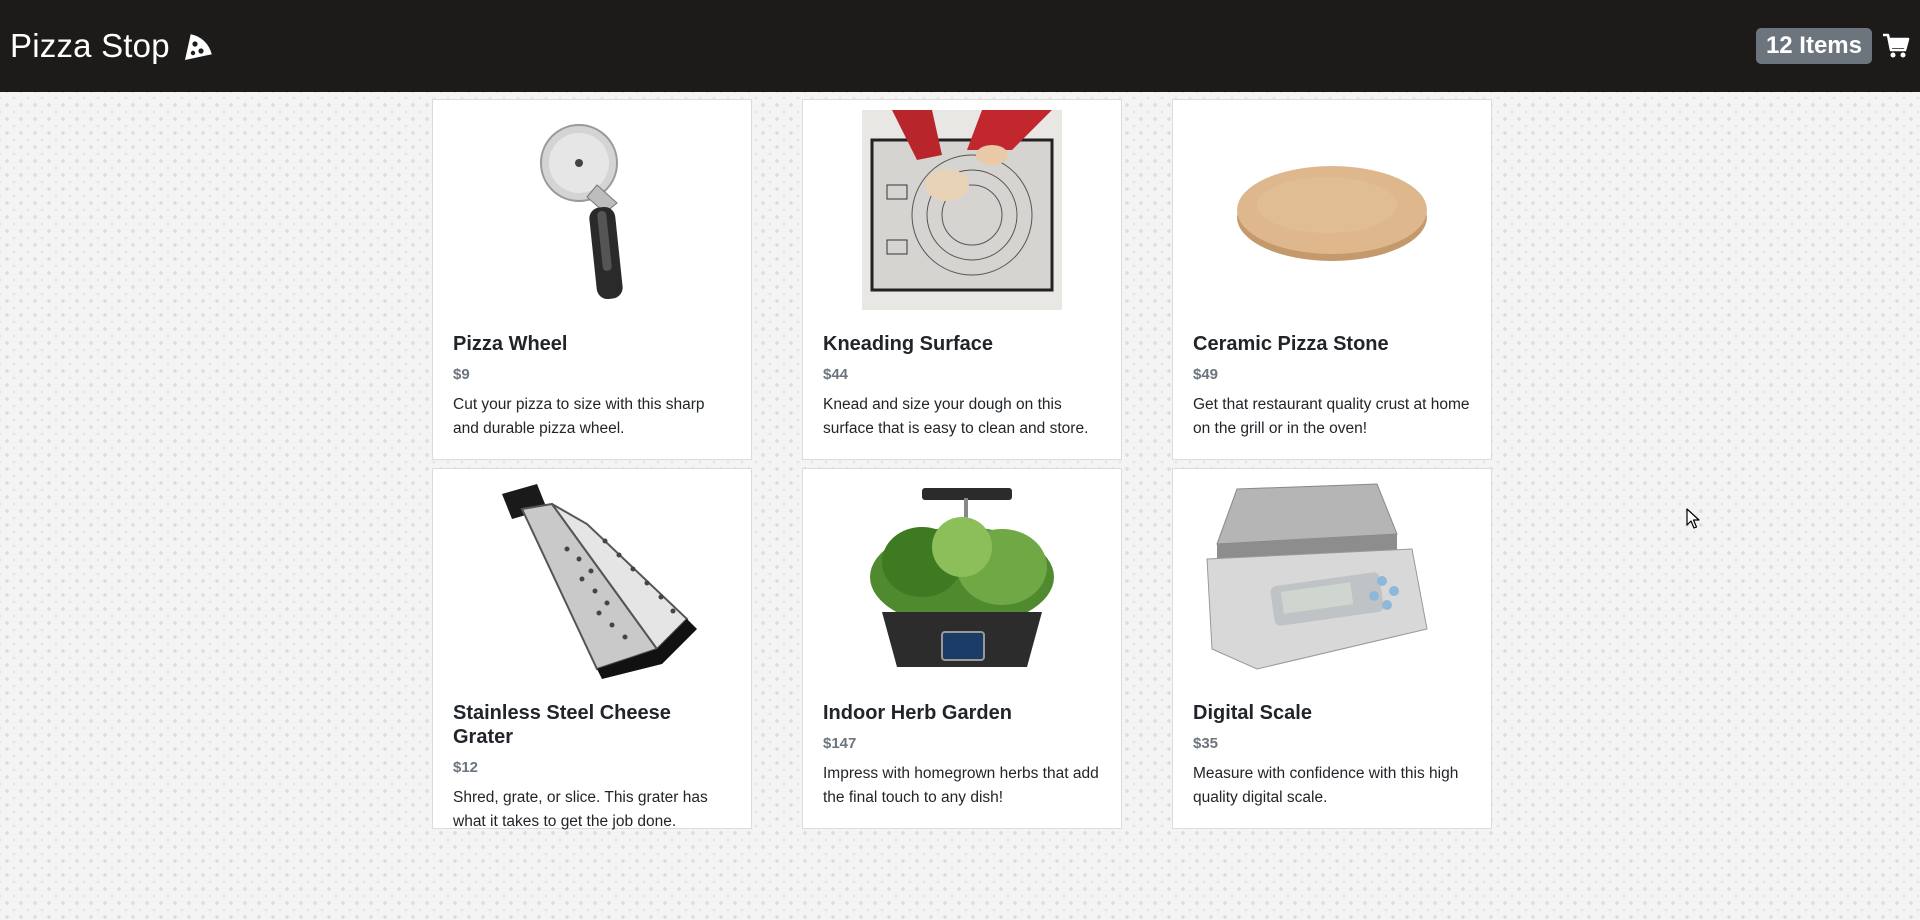 The height and width of the screenshot is (920, 1920). I want to click on herb-garden-image, so click(962, 579).